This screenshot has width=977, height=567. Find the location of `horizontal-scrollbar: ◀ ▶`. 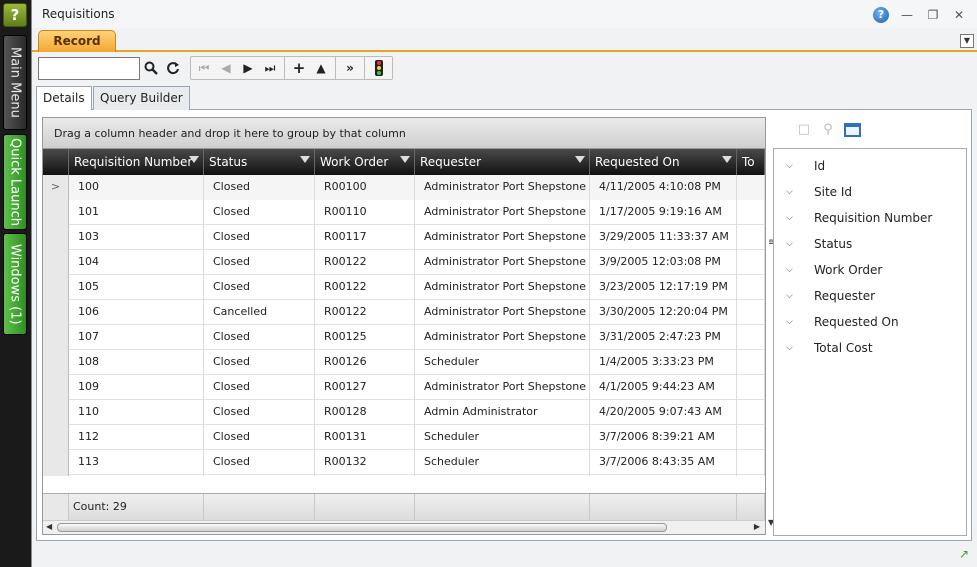

horizontal-scrollbar: ◀ ▶ is located at coordinates (404, 527).